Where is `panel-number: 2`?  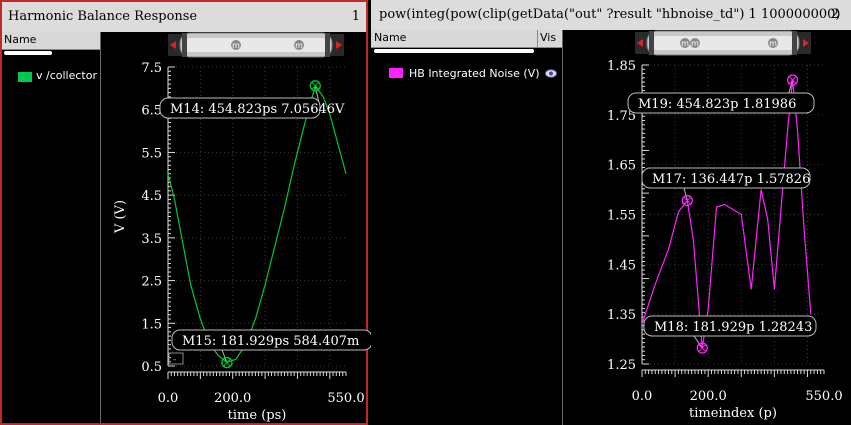 panel-number: 2 is located at coordinates (834, 14).